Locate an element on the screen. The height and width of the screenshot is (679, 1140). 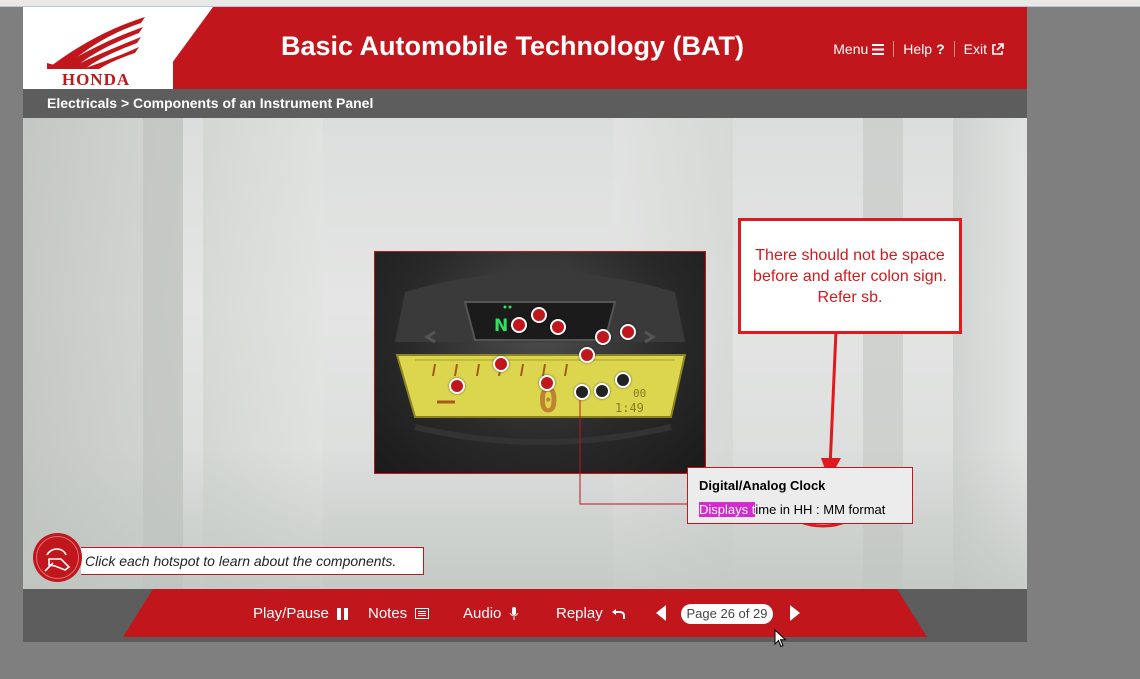
external-link-icon is located at coordinates (998, 48).